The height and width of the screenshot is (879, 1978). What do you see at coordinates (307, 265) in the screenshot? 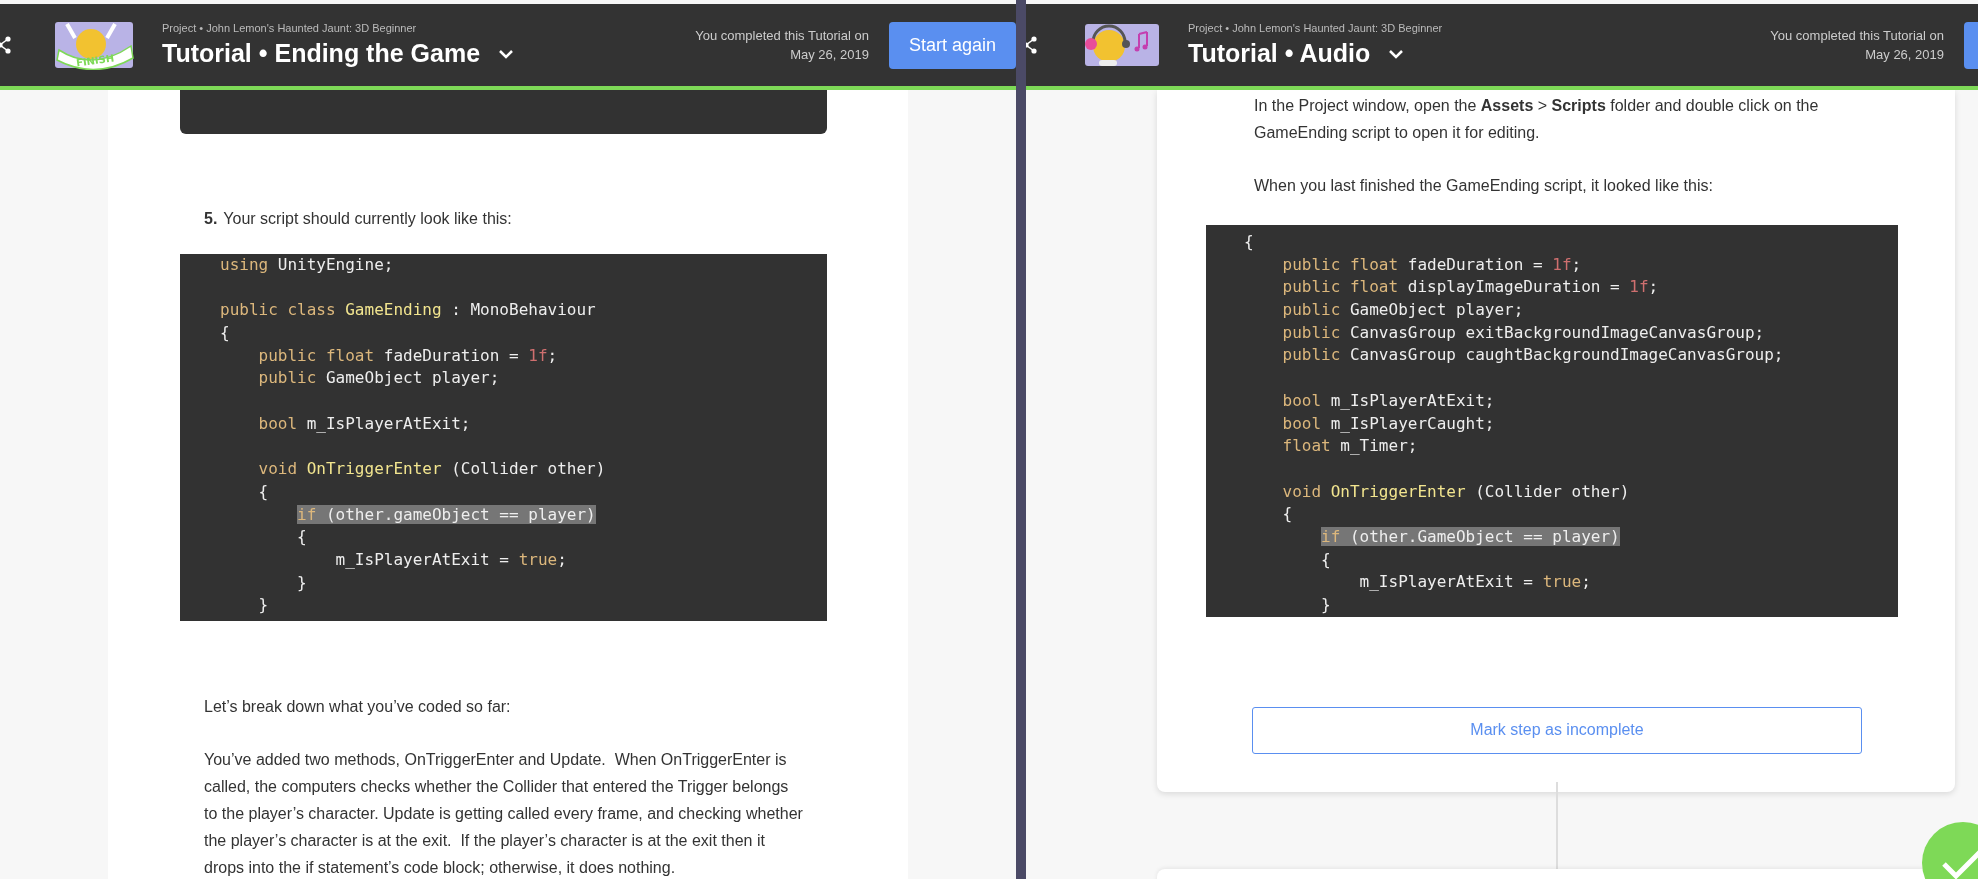
I see `code-line: using UnityEngine;` at bounding box center [307, 265].